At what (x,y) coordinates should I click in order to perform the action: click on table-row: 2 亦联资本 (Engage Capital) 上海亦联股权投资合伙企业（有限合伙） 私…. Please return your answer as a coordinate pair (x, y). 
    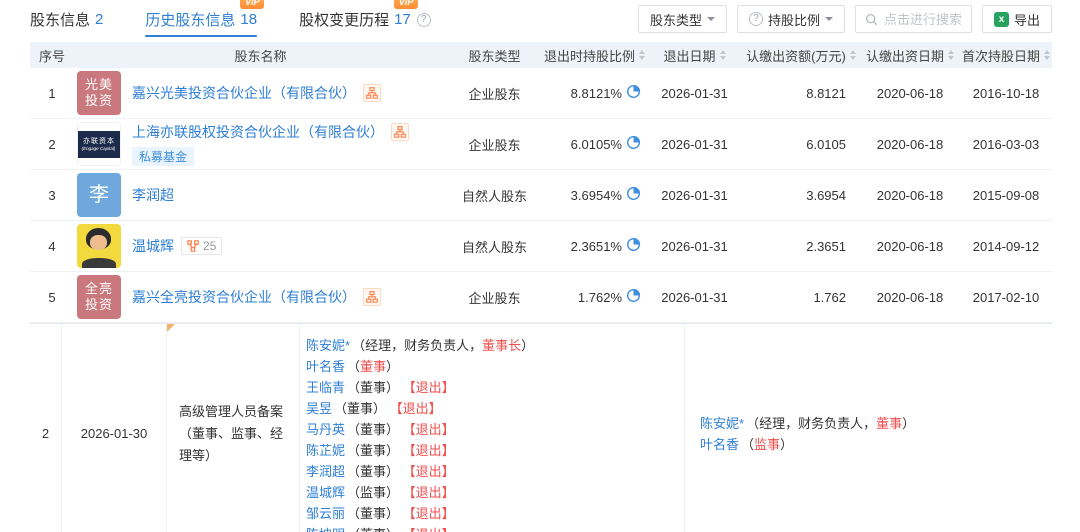
    Looking at the image, I should click on (541, 144).